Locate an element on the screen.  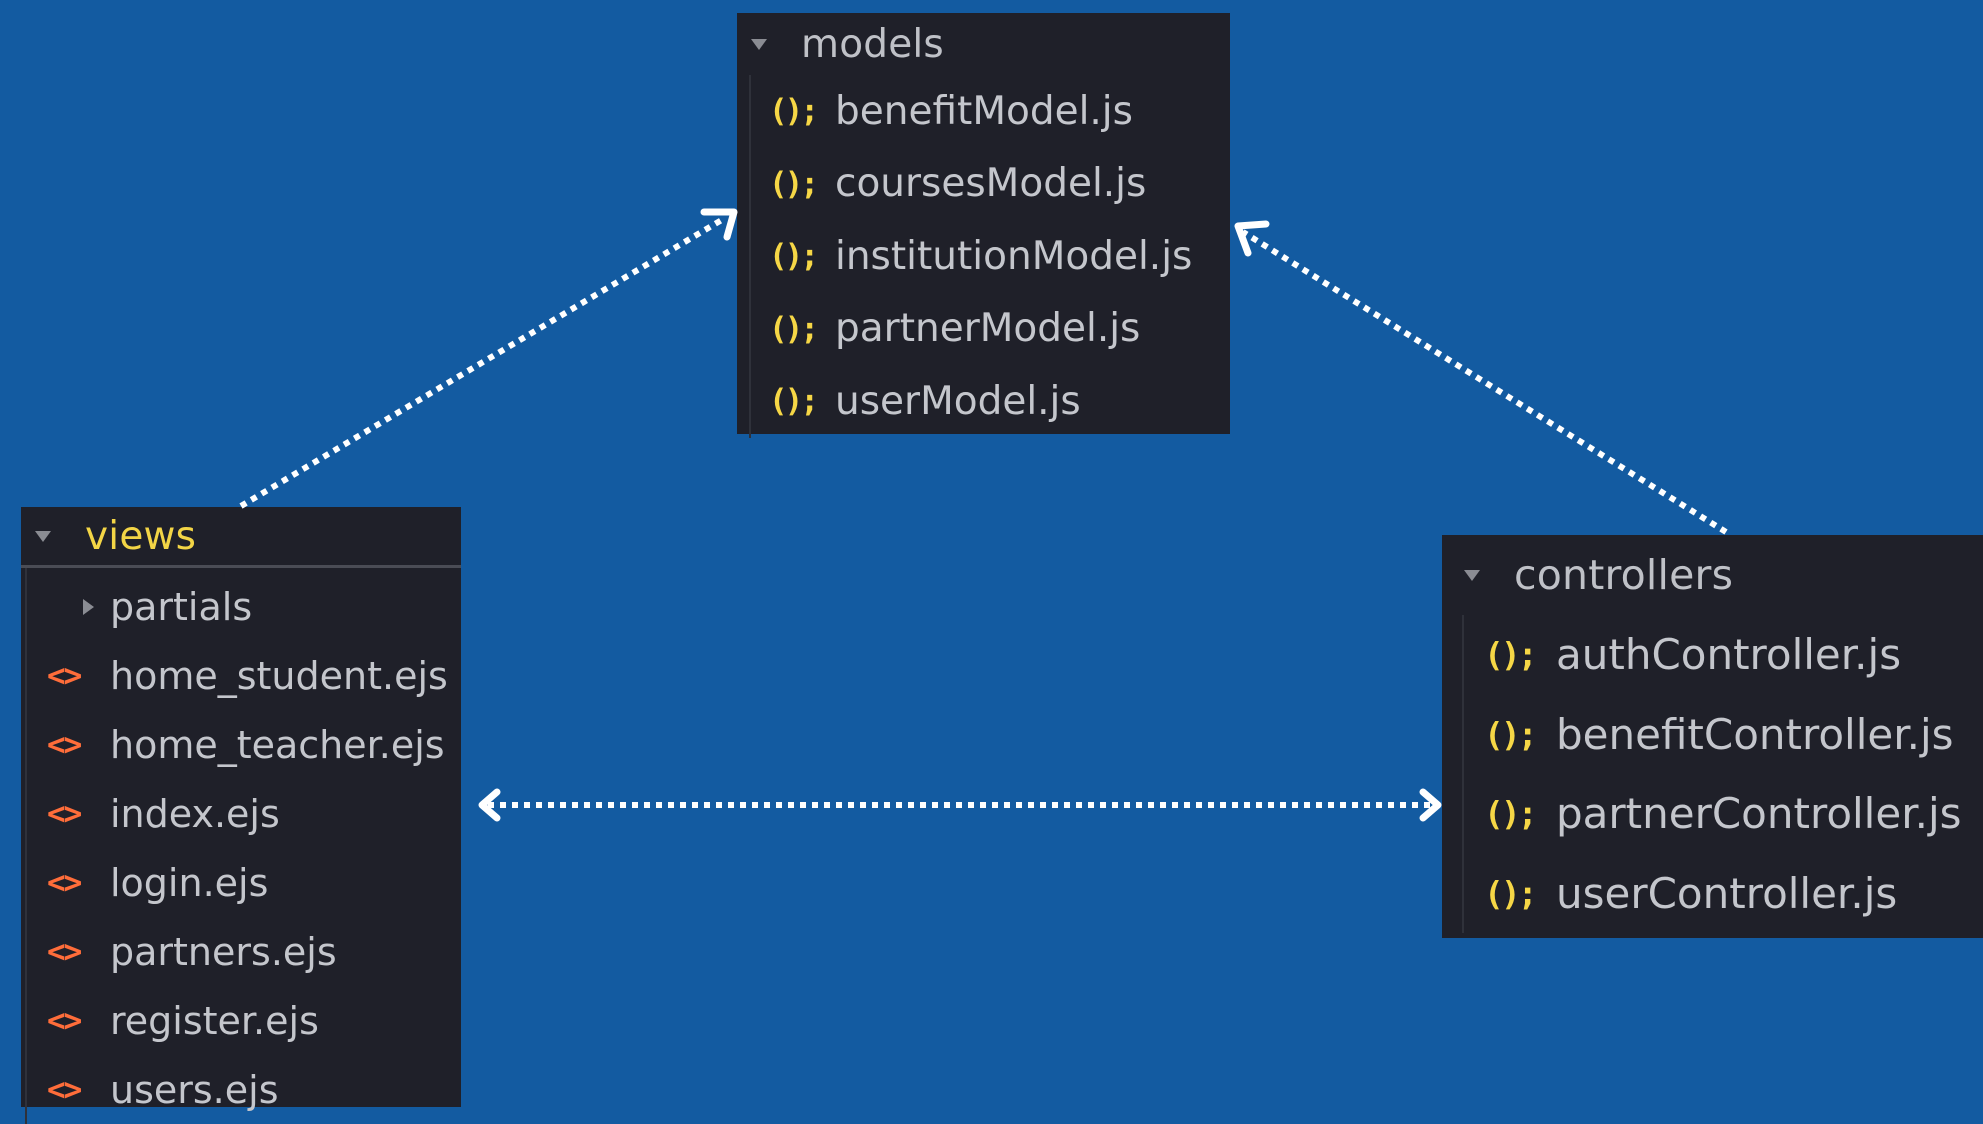
controllers-folder-title: controllers is located at coordinates (1624, 575).